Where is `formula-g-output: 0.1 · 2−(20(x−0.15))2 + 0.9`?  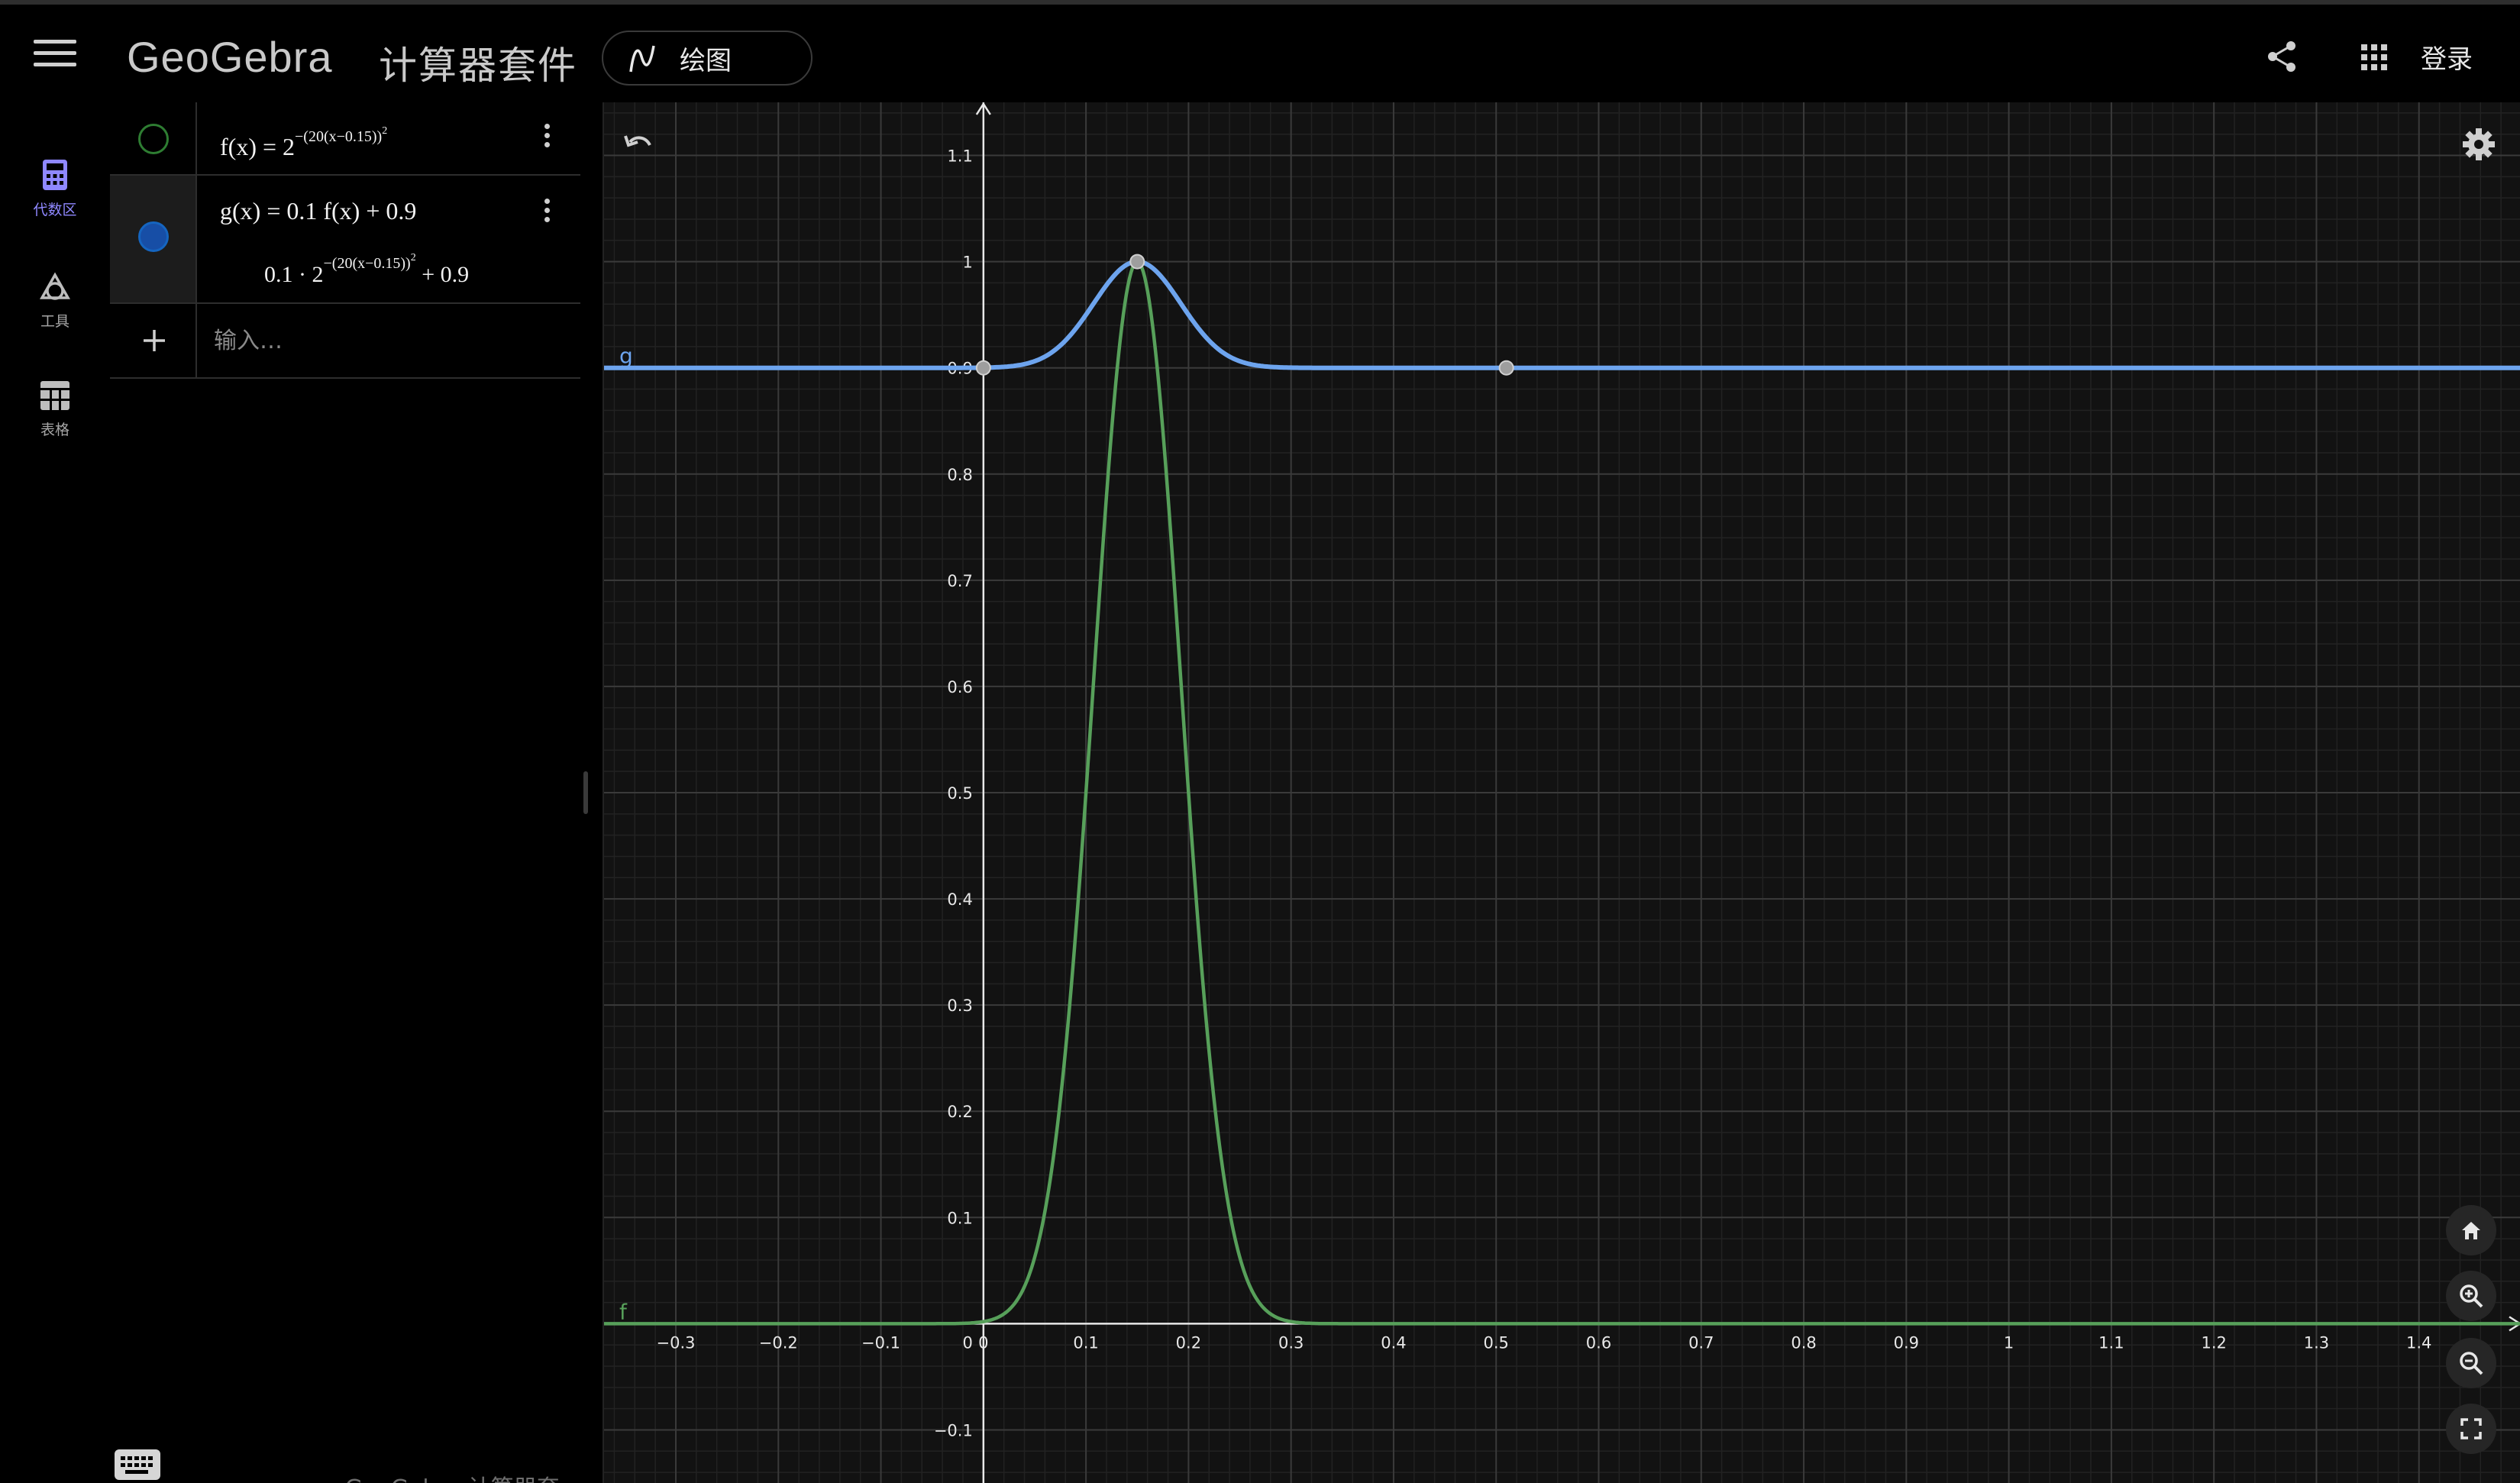 formula-g-output: 0.1 · 2−(20(x−0.15))2 + 0.9 is located at coordinates (366, 270).